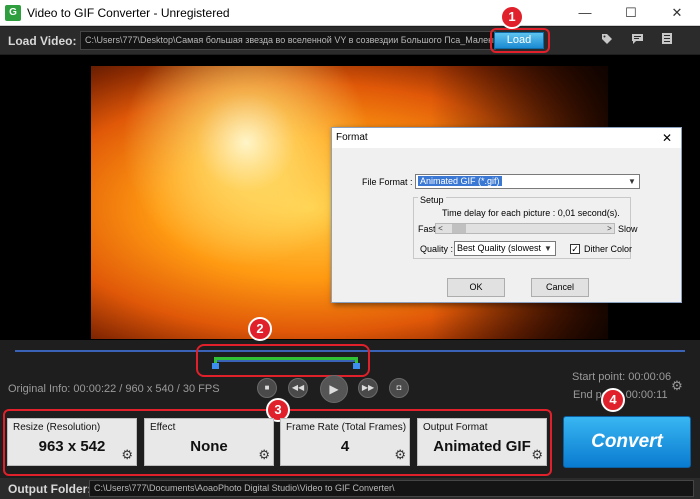 The image size is (700, 499). What do you see at coordinates (525, 228) in the screenshot?
I see `delay-slider: < >` at bounding box center [525, 228].